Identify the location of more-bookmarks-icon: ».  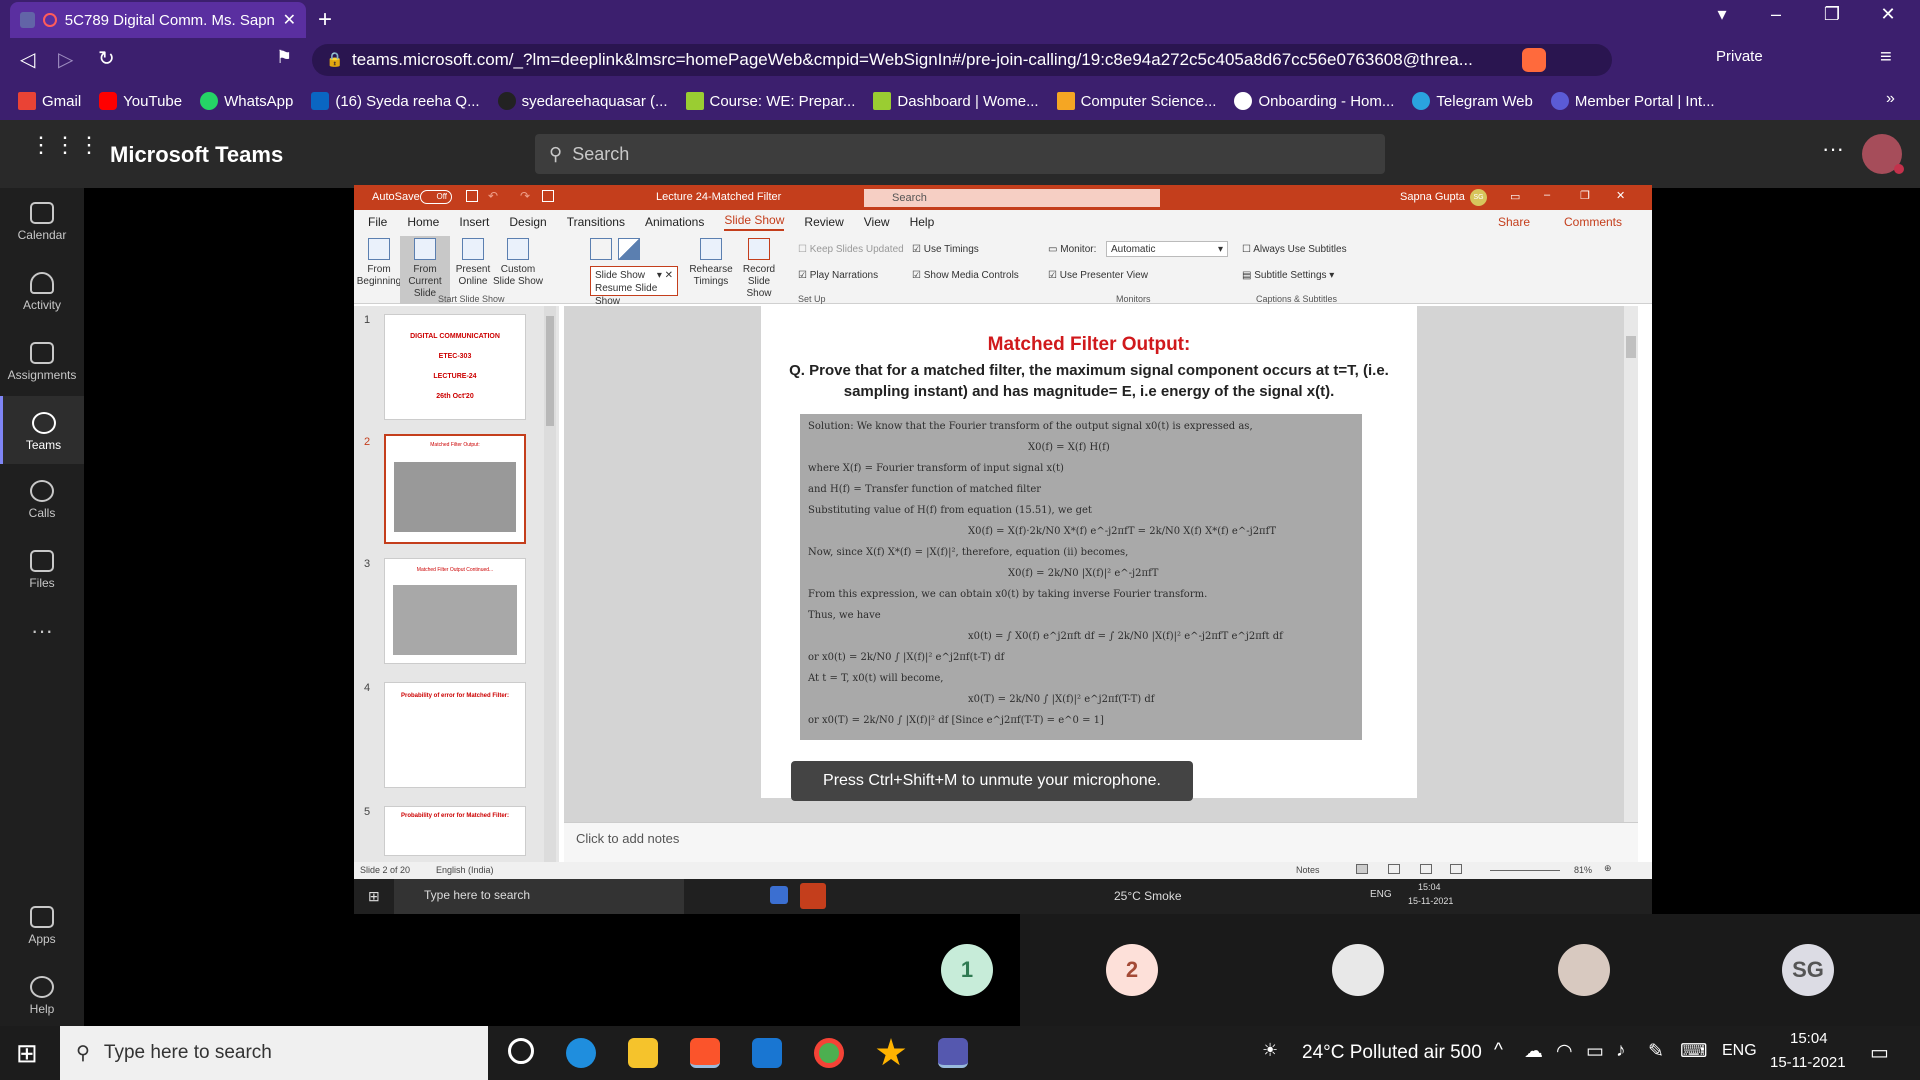
(1890, 99).